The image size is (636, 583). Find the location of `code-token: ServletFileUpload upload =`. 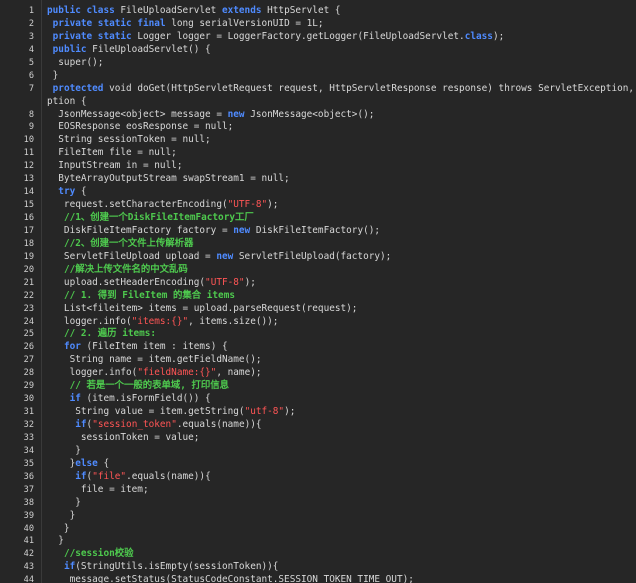

code-token: ServletFileUpload upload = is located at coordinates (132, 256).